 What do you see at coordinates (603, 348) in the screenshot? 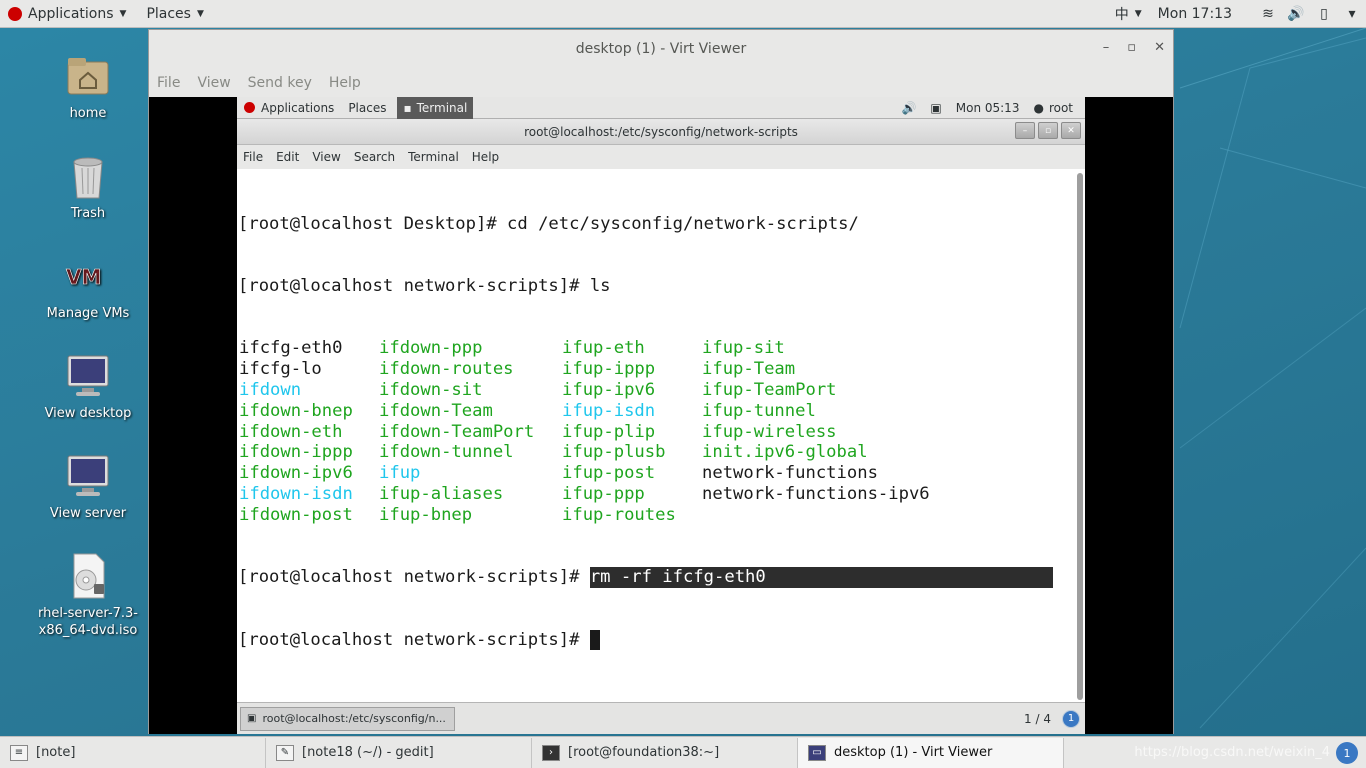
I see `ls-entry: ifup-eth` at bounding box center [603, 348].